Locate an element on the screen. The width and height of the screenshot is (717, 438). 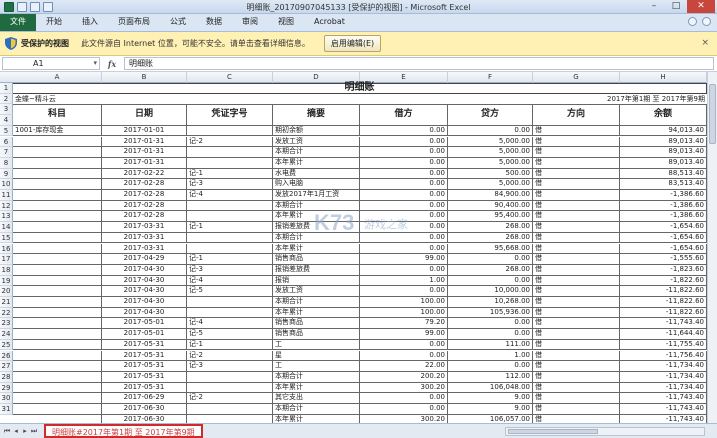
table-cell-col-c: 记-1 is located at coordinates (230, 227).